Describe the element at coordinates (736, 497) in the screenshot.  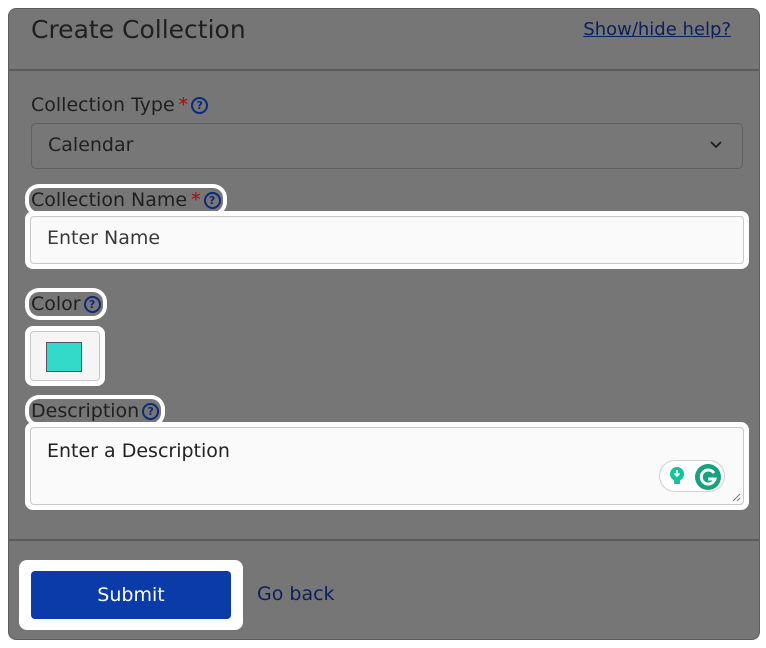
I see `resize-handle-icon` at that location.